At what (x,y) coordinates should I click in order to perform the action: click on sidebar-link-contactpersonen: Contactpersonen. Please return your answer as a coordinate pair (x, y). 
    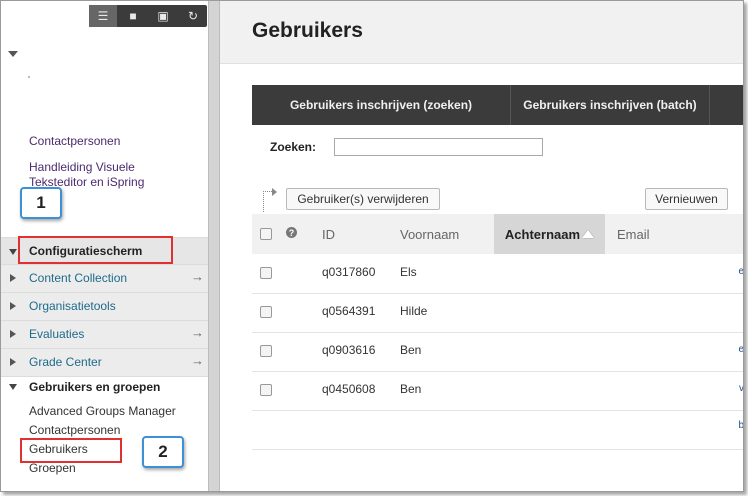
    Looking at the image, I should click on (74, 141).